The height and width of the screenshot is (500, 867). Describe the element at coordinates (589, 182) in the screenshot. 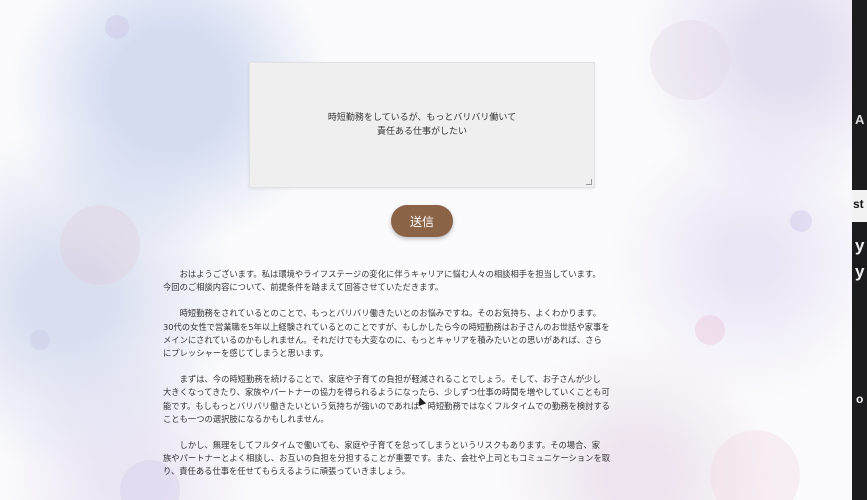

I see `resize-handle` at that location.